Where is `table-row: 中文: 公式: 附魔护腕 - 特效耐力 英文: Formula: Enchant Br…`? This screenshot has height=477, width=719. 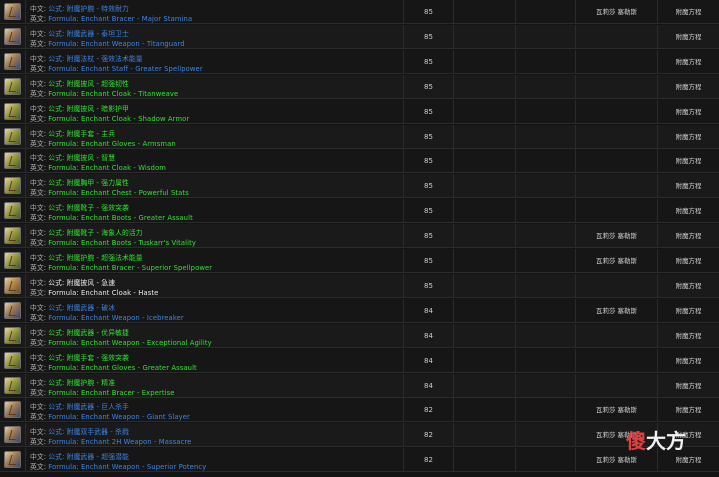 table-row: 中文: 公式: 附魔护腕 - 特效耐力 英文: Formula: Enchant Br… is located at coordinates (359, 12).